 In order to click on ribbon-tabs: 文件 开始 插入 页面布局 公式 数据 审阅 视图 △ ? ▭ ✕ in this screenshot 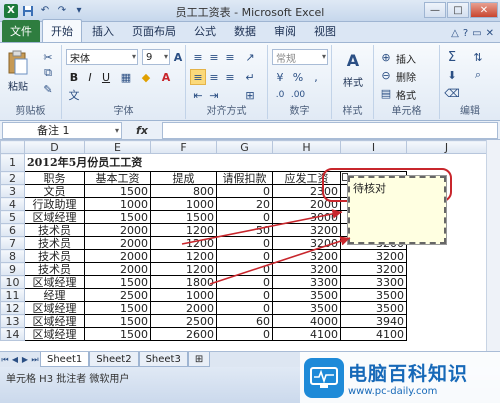, I will do `click(250, 31)`.